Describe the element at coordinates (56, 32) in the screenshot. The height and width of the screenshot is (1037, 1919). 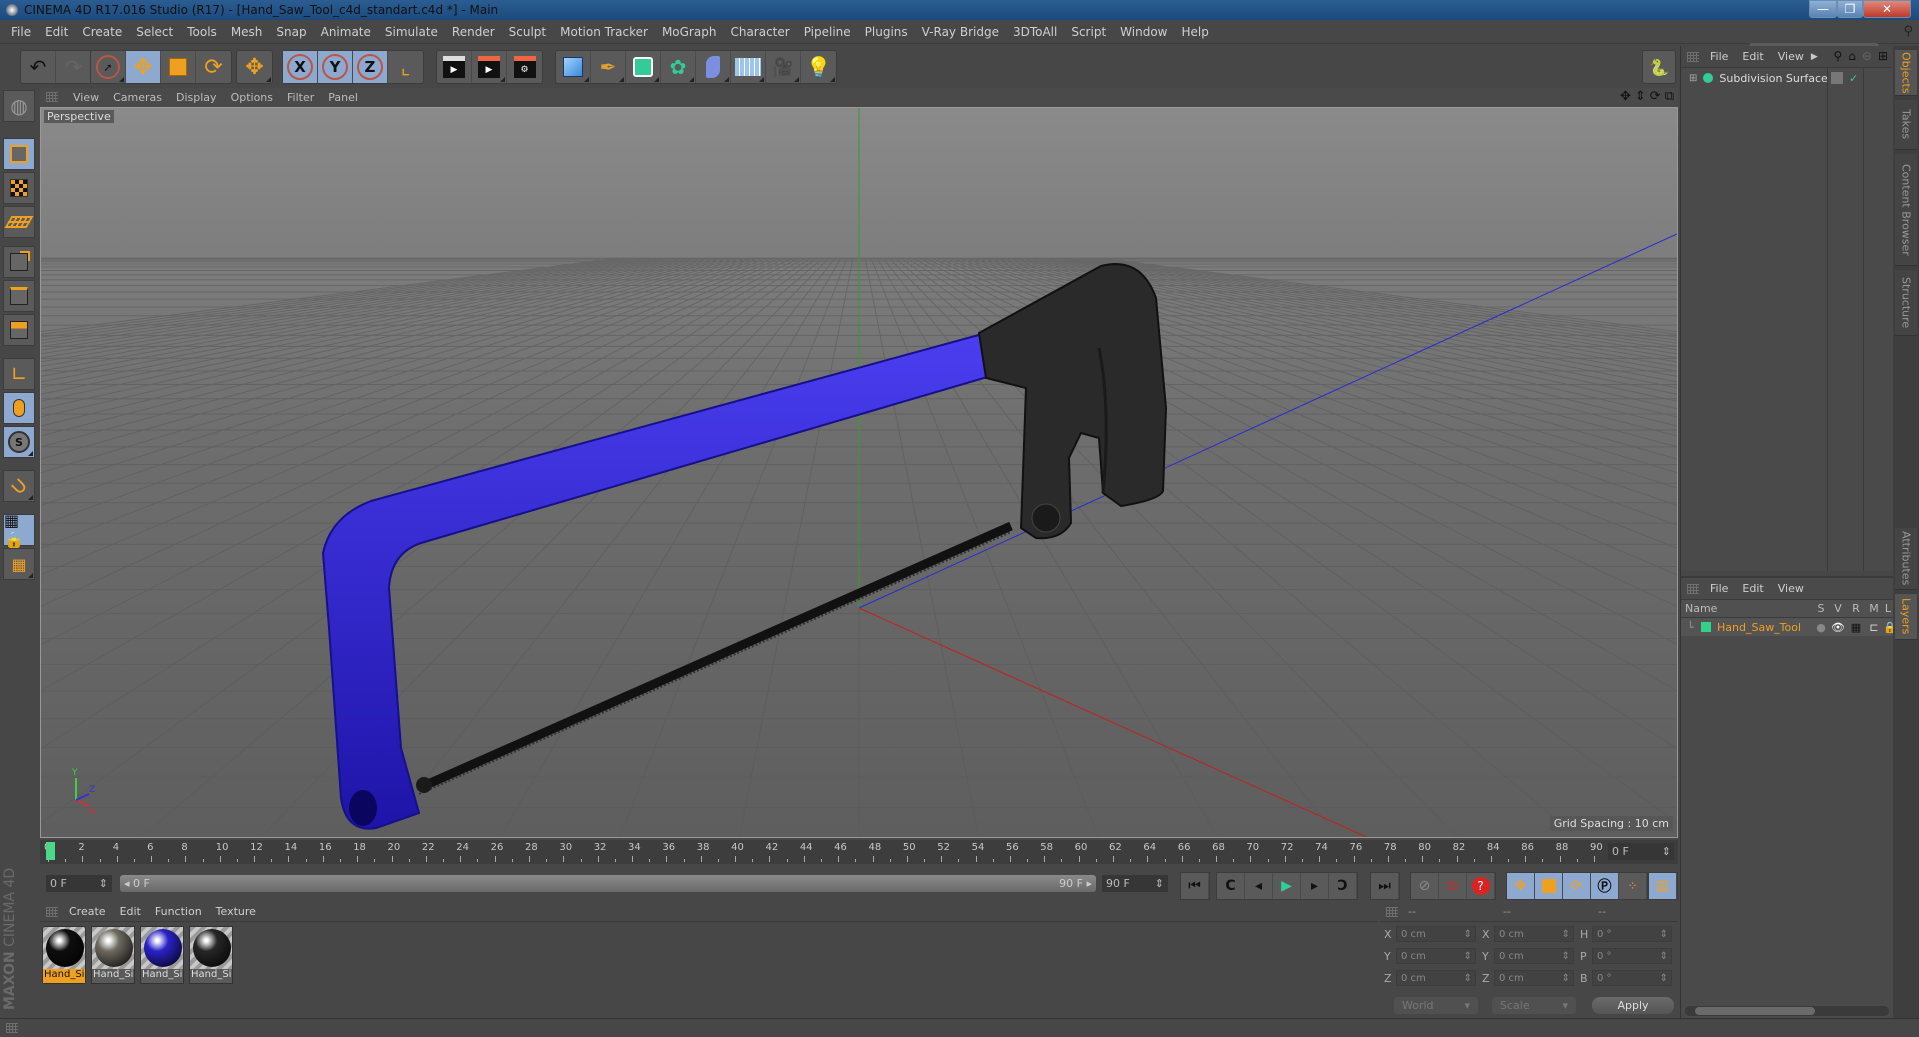
I see `menu-edit: Edit` at that location.